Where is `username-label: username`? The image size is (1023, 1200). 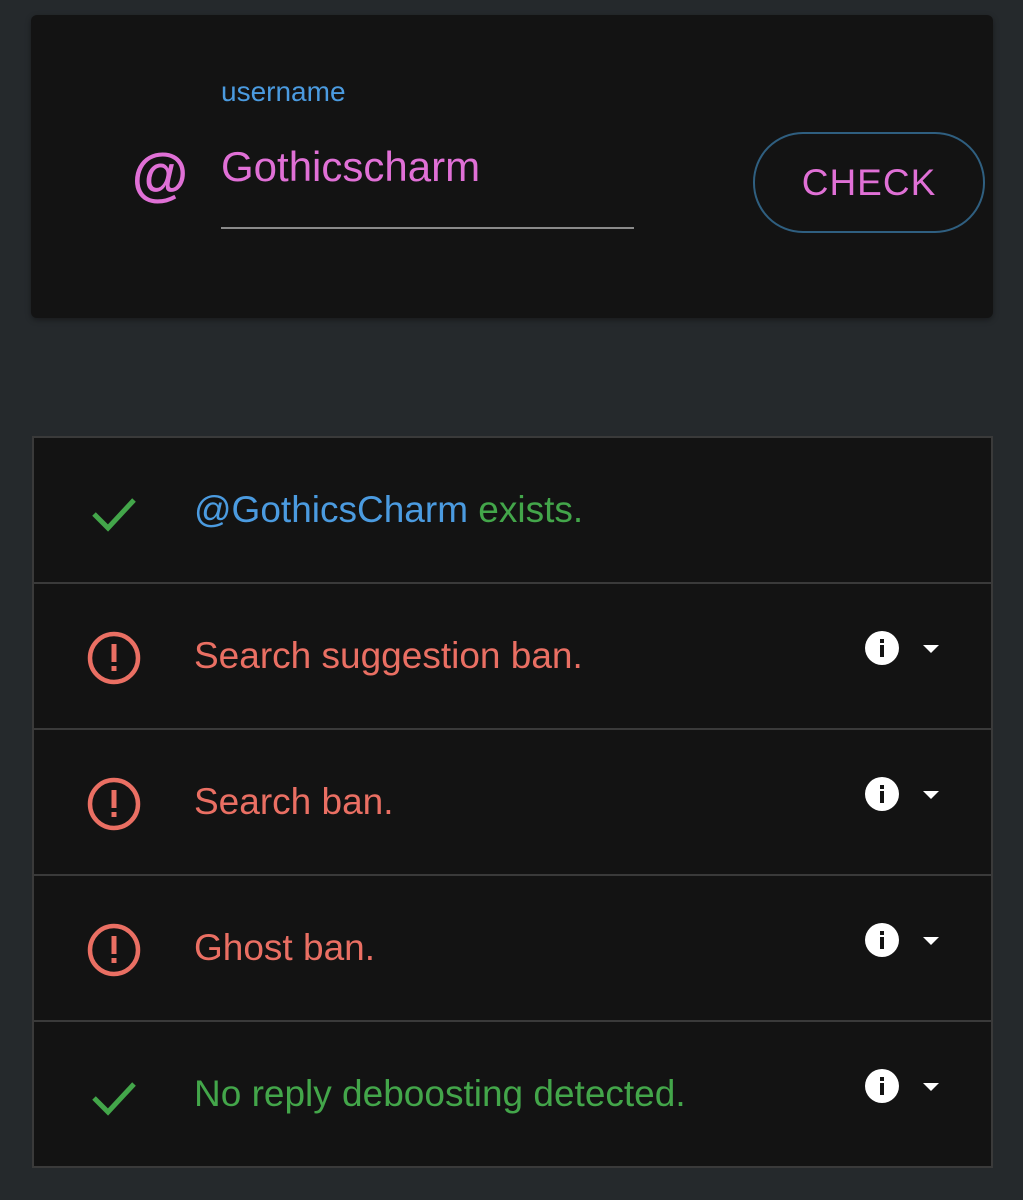 username-label: username is located at coordinates (283, 91).